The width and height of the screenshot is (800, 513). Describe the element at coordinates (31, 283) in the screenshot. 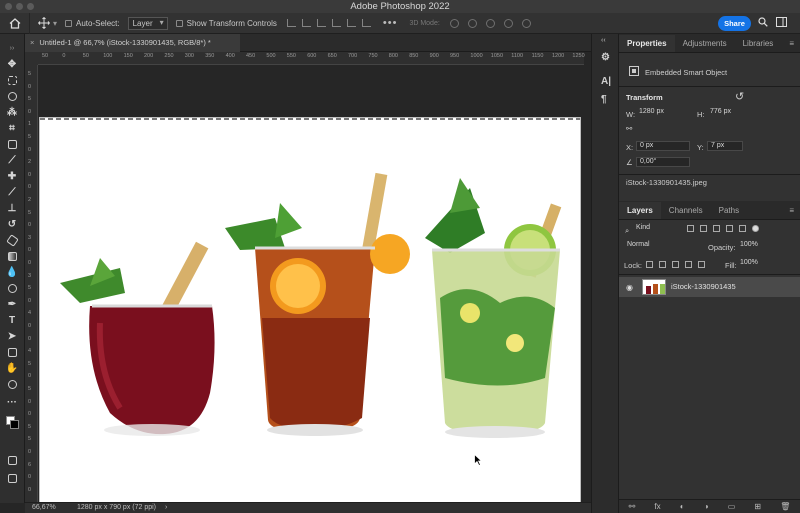

I see `vertical-ruler: 5 0 5 0 1 5 0 2 0 0 2 5 0 3 0 0 3 5 0 4 0 0 4 5 0 5 0 0 5 5 0 6 0 0` at that location.